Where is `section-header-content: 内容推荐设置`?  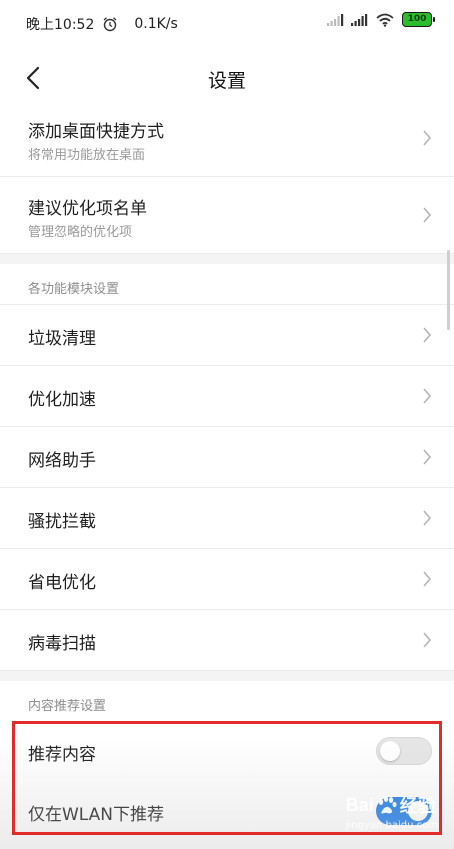
section-header-content: 内容推荐设置 is located at coordinates (227, 701).